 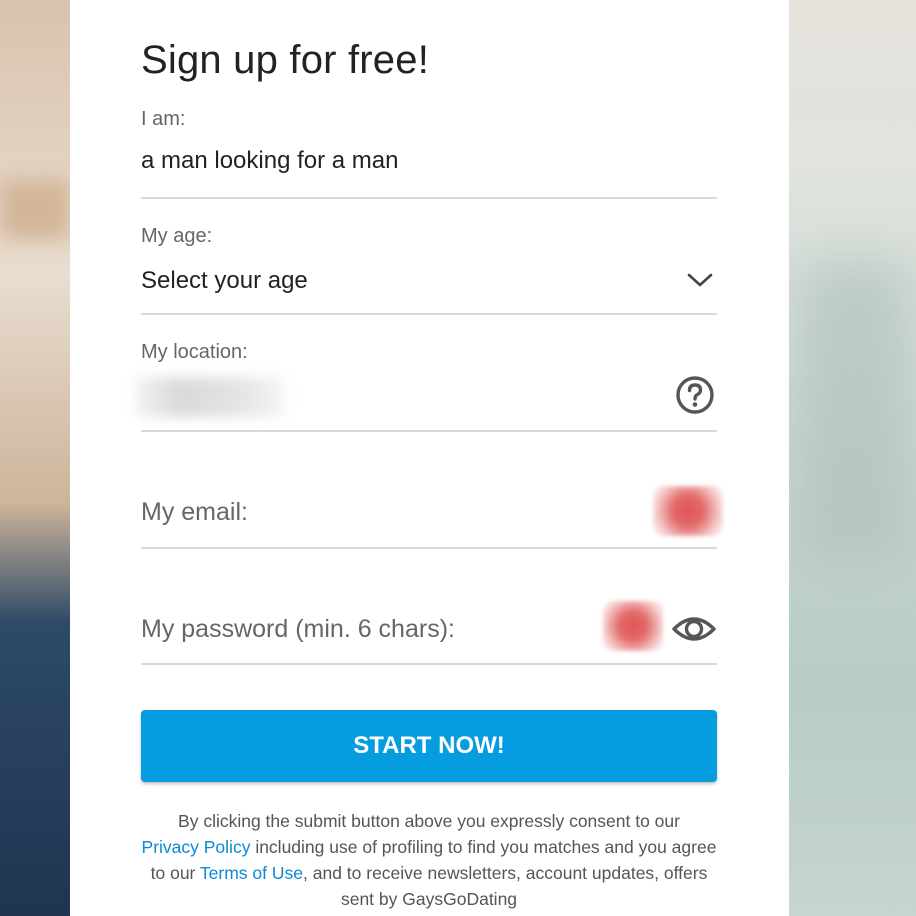 I want to click on iam-value: a man looking for a man, so click(x=269, y=161).